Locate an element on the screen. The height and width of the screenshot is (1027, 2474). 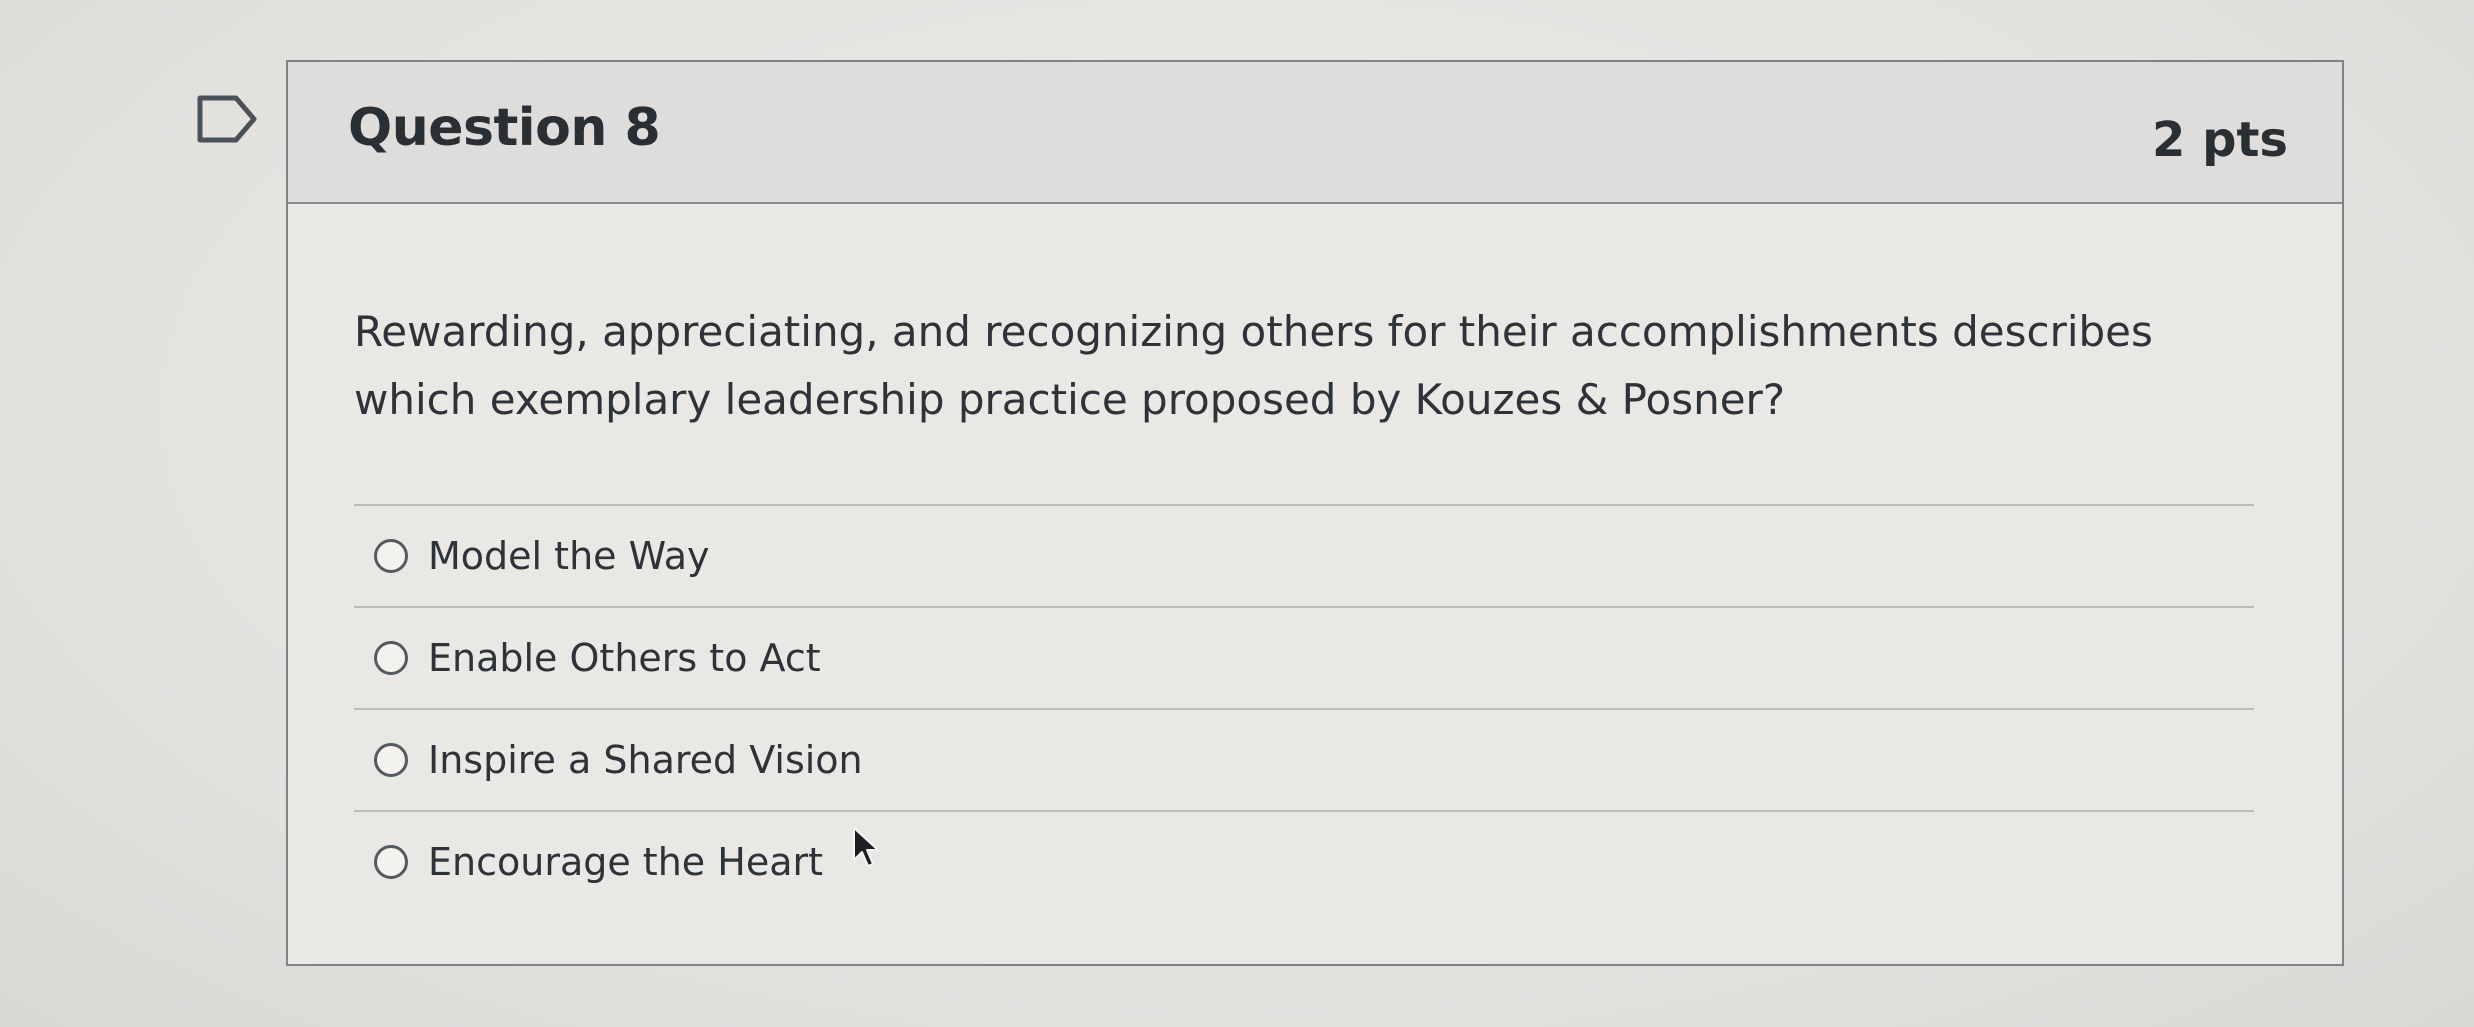
answer-label: Model the Way is located at coordinates (569, 556).